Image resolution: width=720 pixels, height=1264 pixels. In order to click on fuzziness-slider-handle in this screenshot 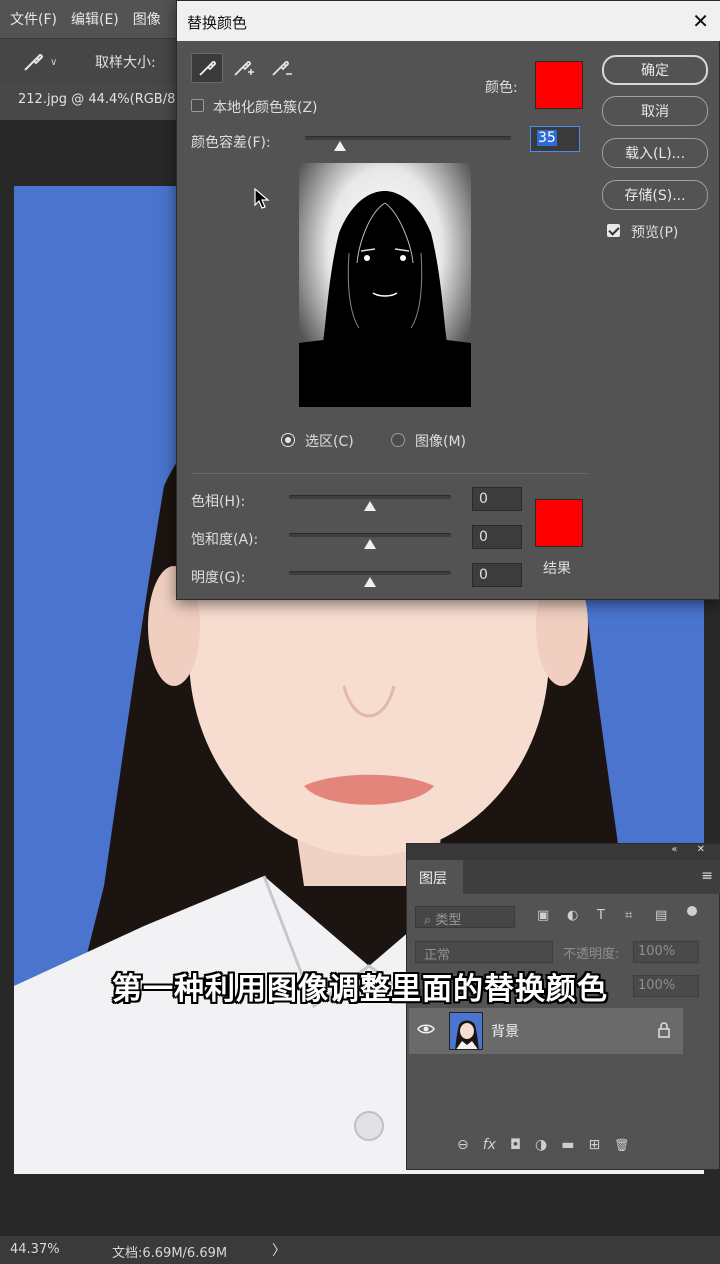, I will do `click(340, 146)`.